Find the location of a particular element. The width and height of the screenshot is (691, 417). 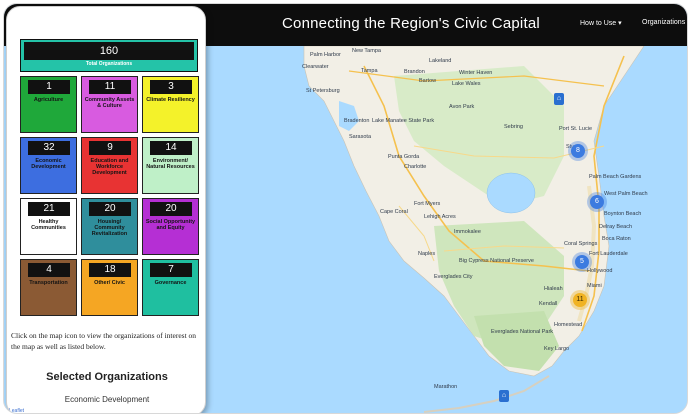

category-tile-housing: 20 Housing/ Community Revitalization is located at coordinates (109, 226).